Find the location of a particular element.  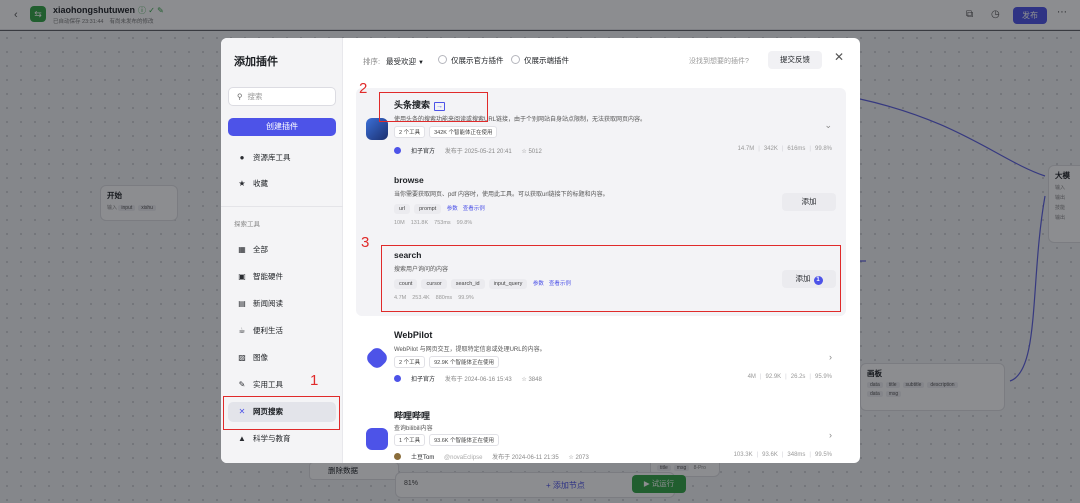

sort-label: 排序: is located at coordinates (372, 61).